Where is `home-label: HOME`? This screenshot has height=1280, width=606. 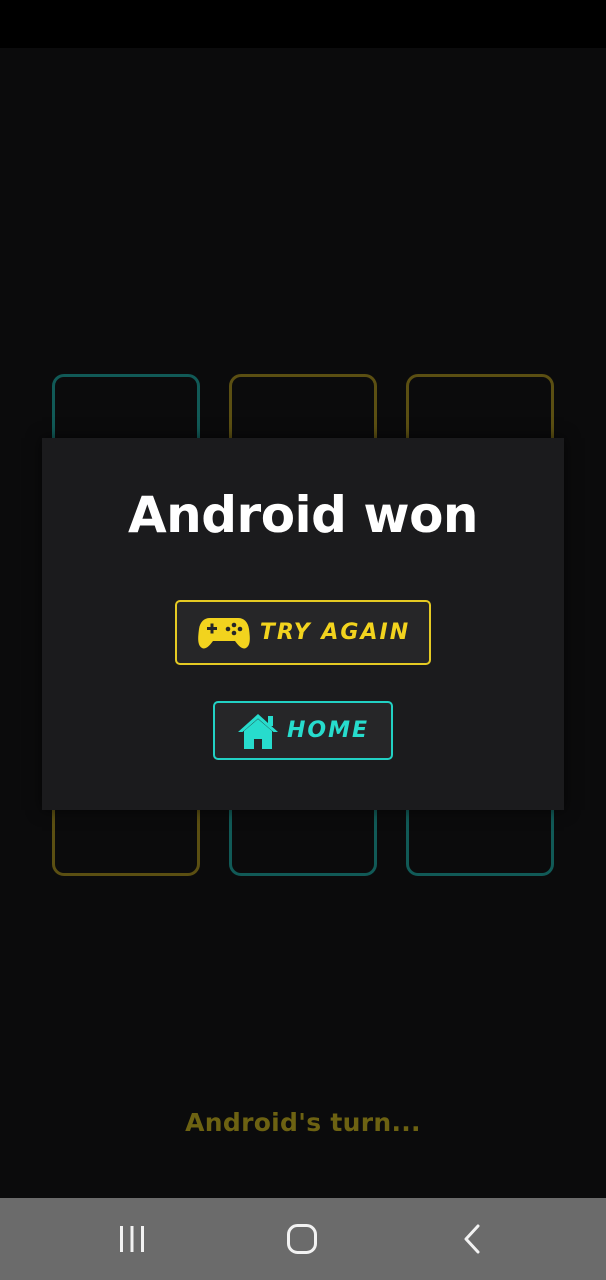 home-label: HOME is located at coordinates (328, 730).